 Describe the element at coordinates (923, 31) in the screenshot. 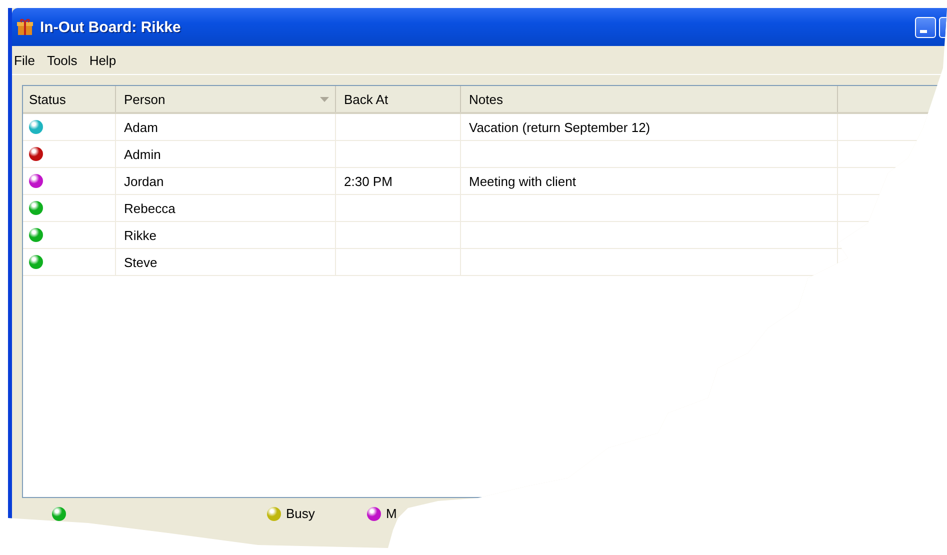

I see `minimize-icon` at that location.